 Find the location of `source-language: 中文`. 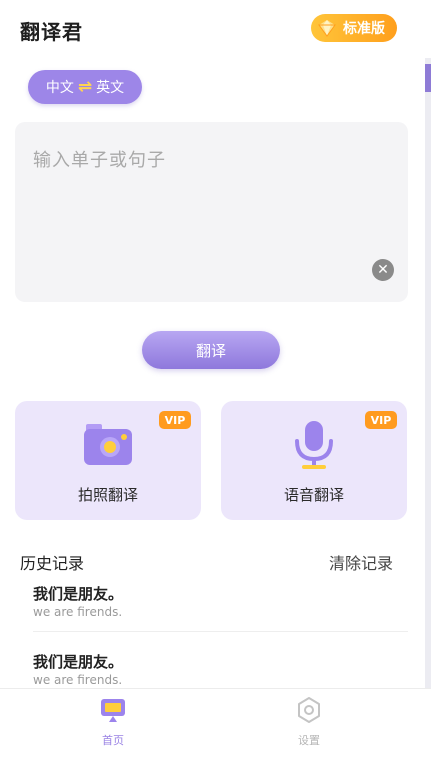

source-language: 中文 is located at coordinates (59, 88).